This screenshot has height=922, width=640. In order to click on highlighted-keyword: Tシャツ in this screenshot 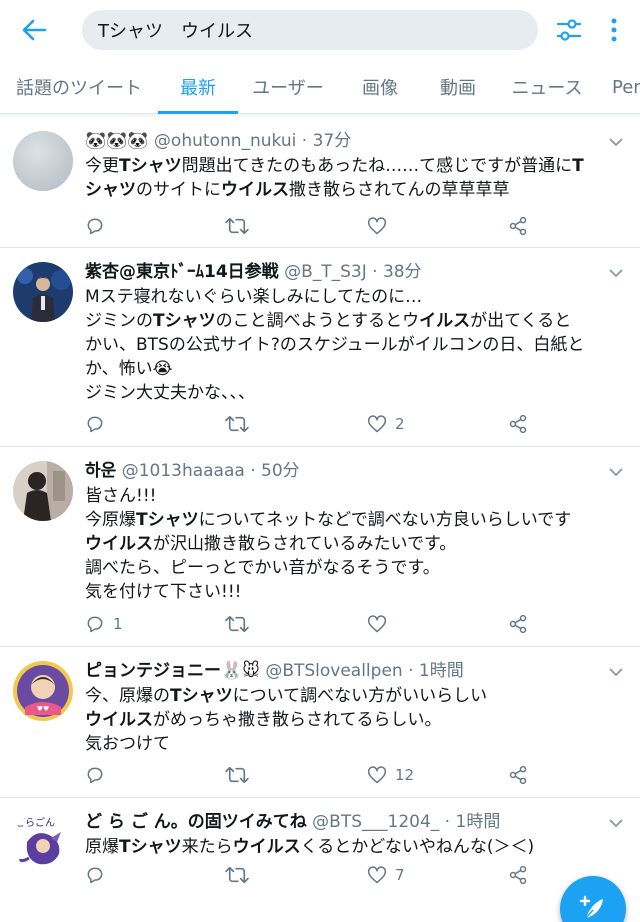, I will do `click(167, 520)`.